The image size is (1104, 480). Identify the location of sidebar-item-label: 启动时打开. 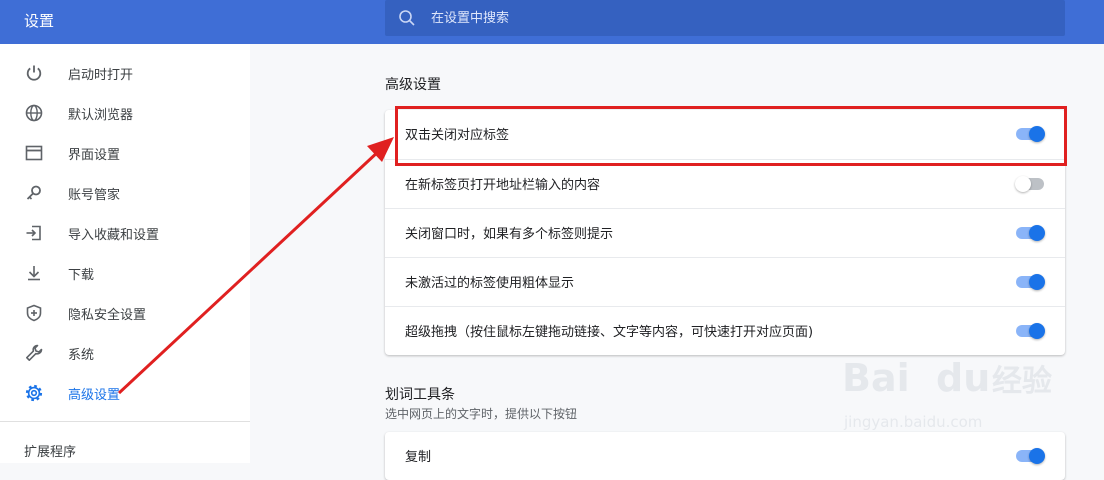
(101, 75).